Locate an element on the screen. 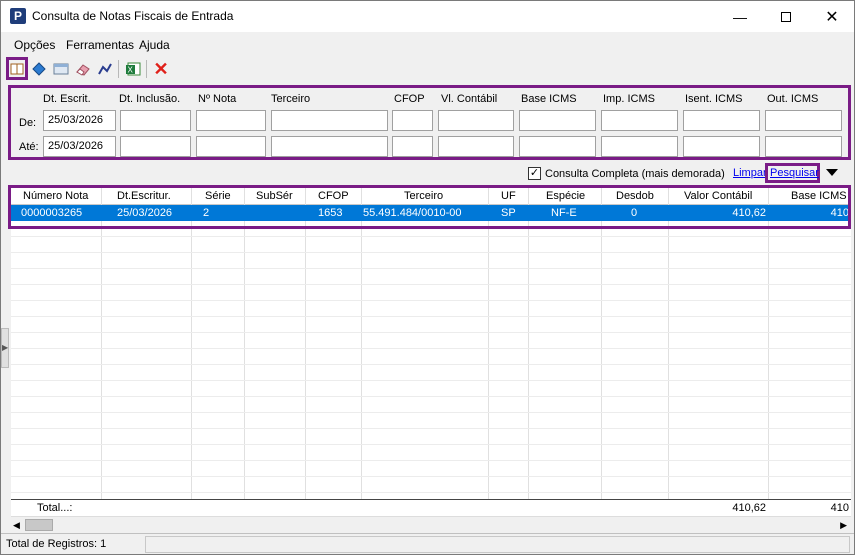 The height and width of the screenshot is (555, 855). chevron-down-icon is located at coordinates (832, 172).